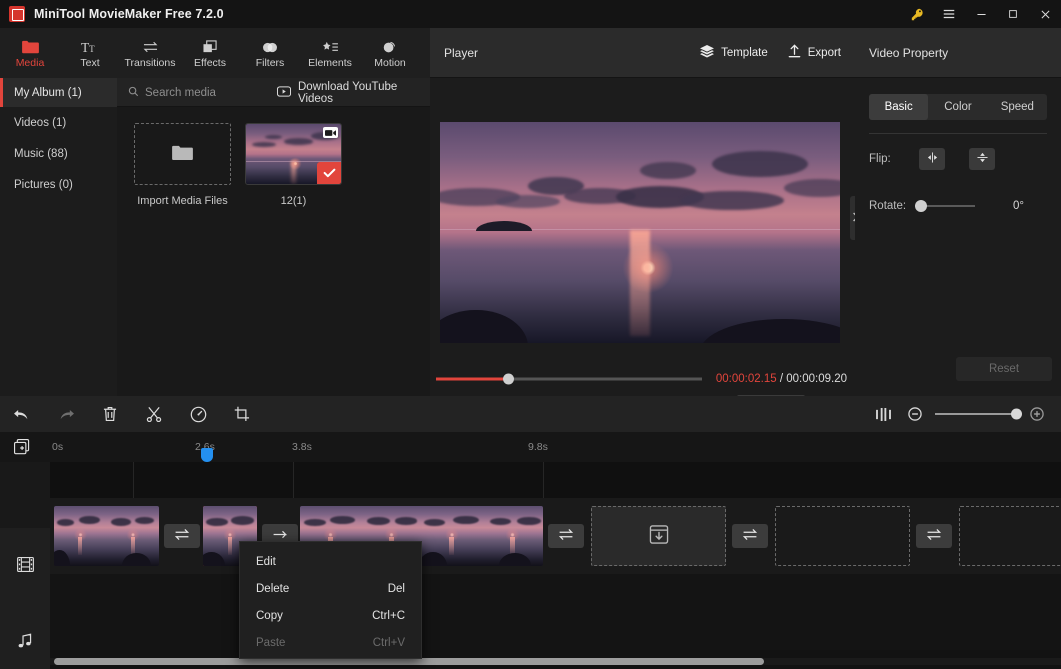 This screenshot has height=669, width=1061. What do you see at coordinates (43, 184) in the screenshot?
I see `sidebar-label-pictures: Pictures (0)` at bounding box center [43, 184].